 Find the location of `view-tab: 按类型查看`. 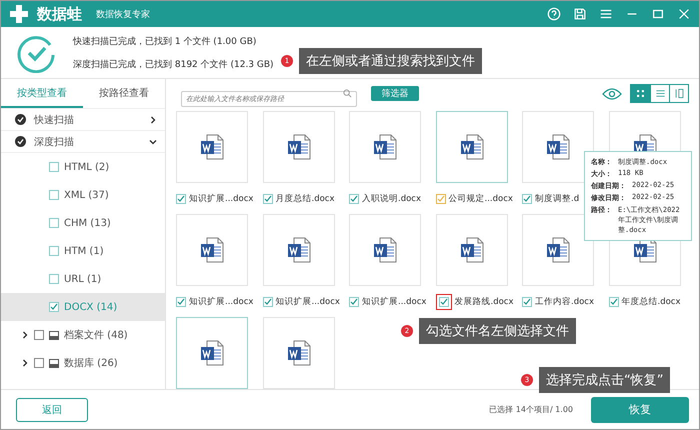

view-tab: 按类型查看 is located at coordinates (42, 93).